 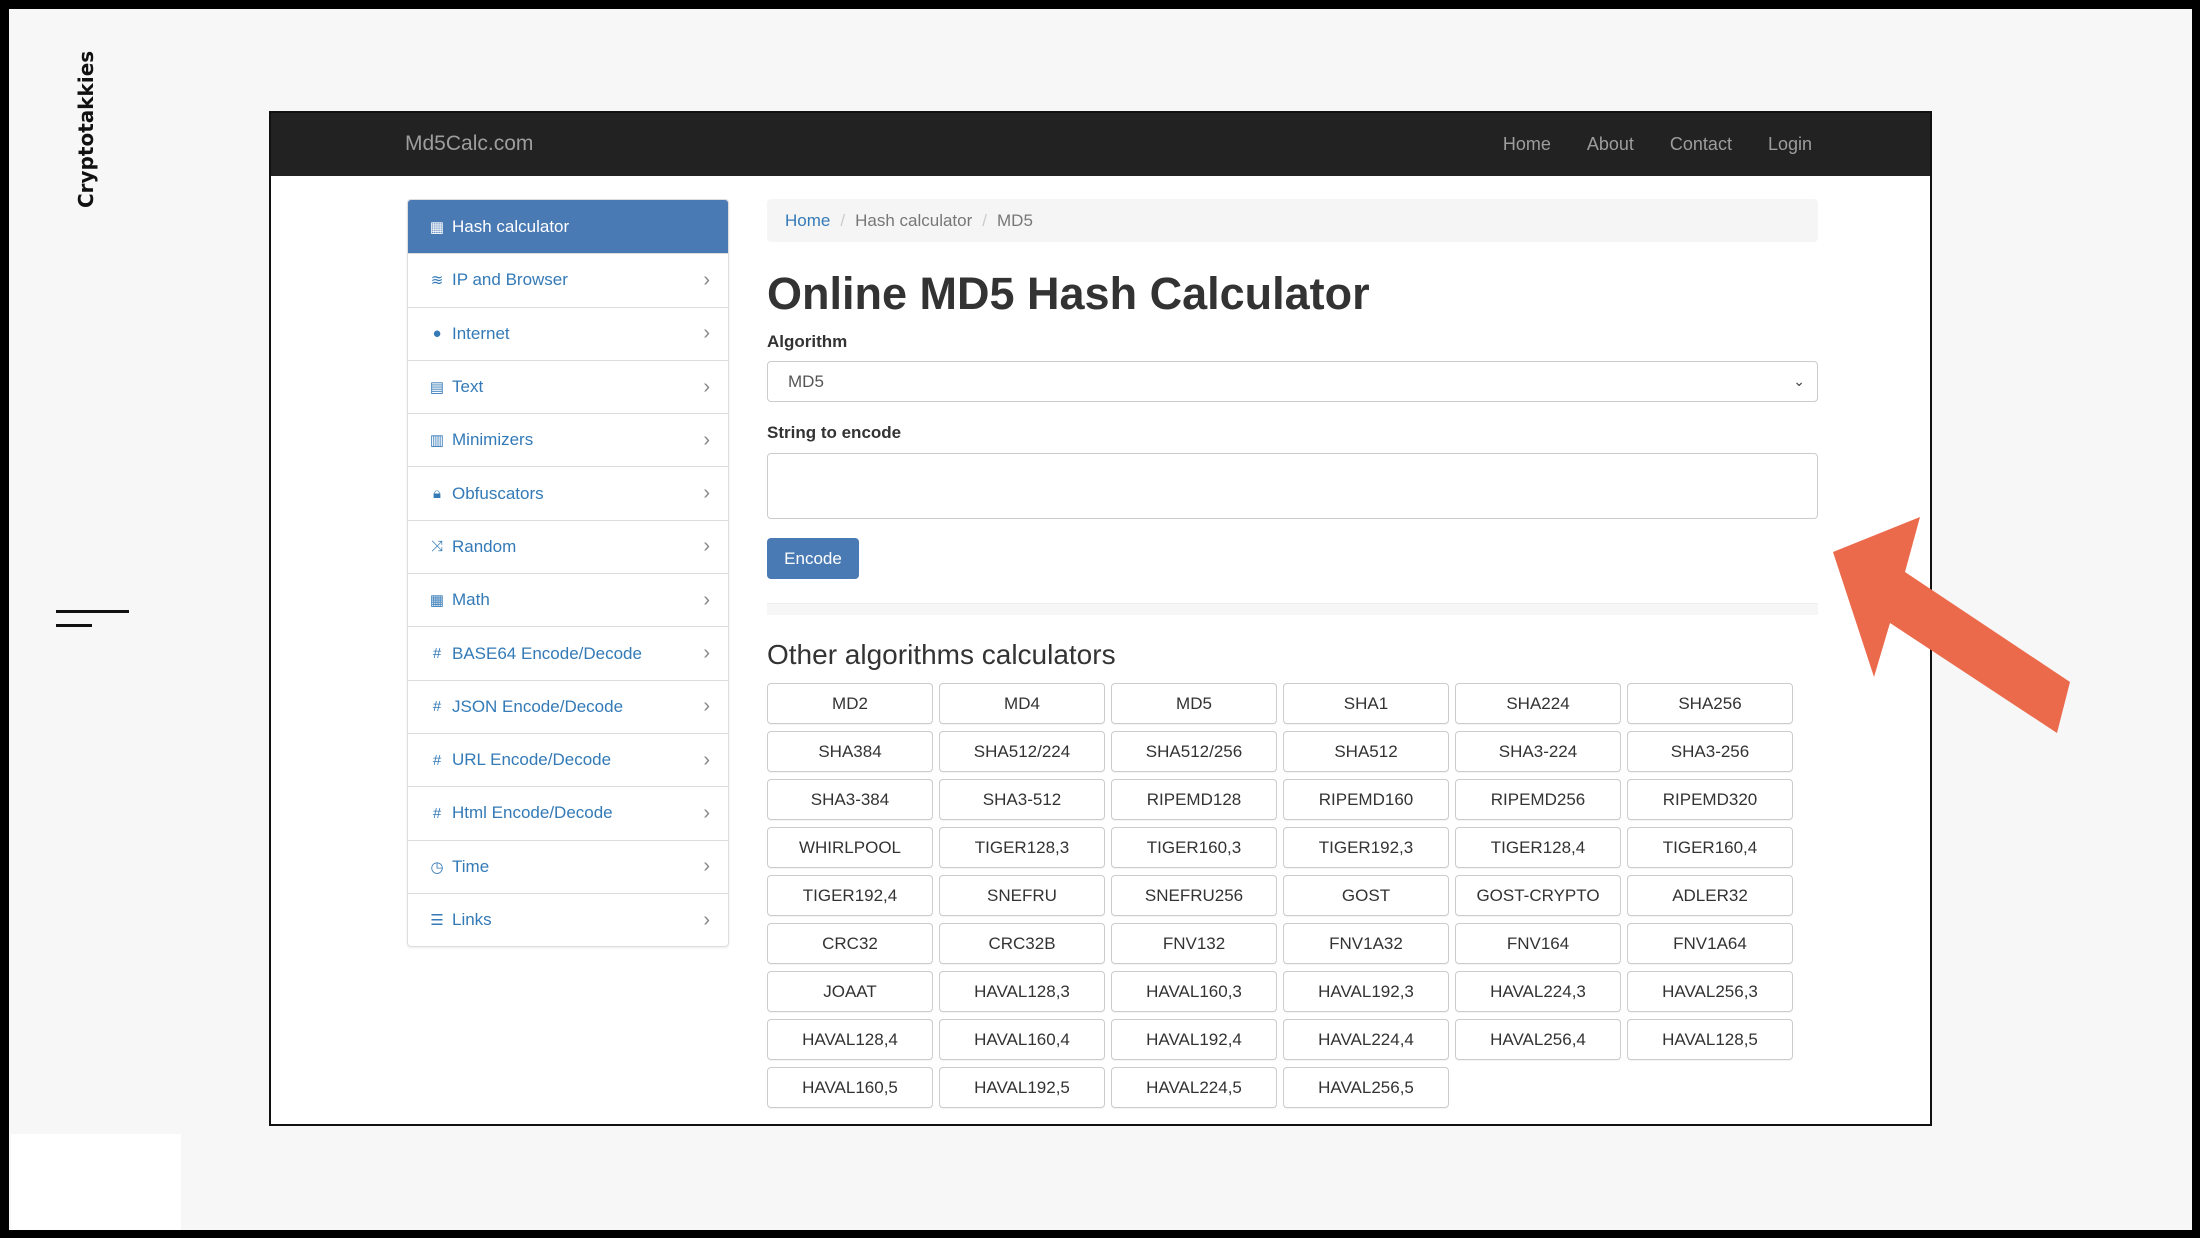 I want to click on arrow-annotation, so click(x=1951, y=625).